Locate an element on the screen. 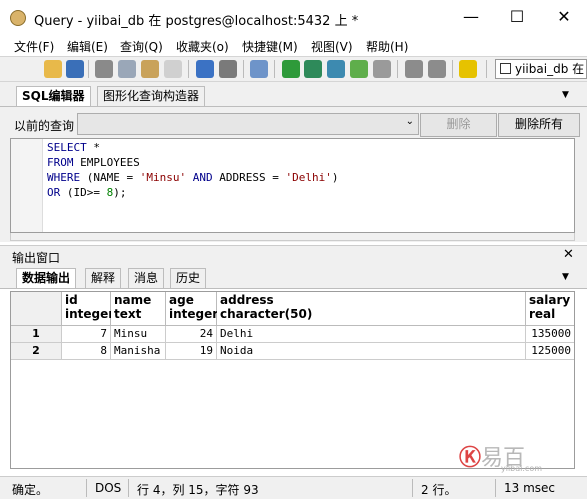 This screenshot has width=587, height=499. row-header: 2 is located at coordinates (36, 351).